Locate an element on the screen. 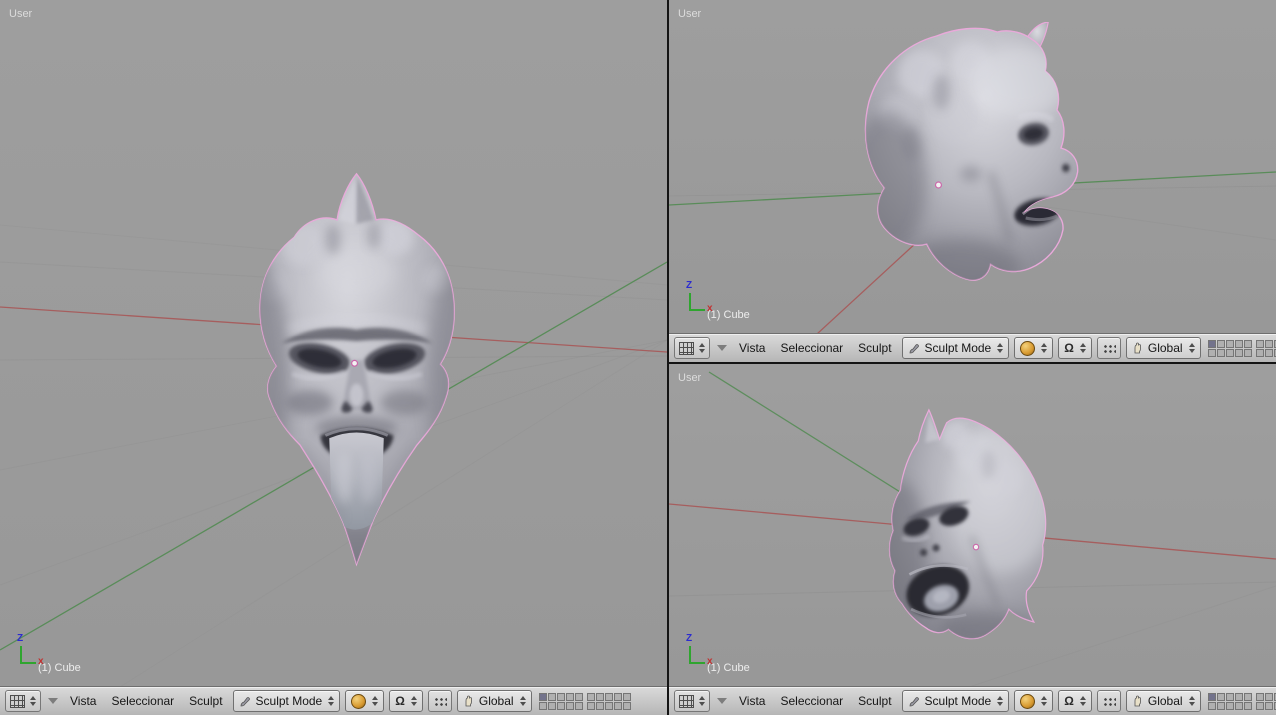  sculpt-head-side is located at coordinates (961, 162).